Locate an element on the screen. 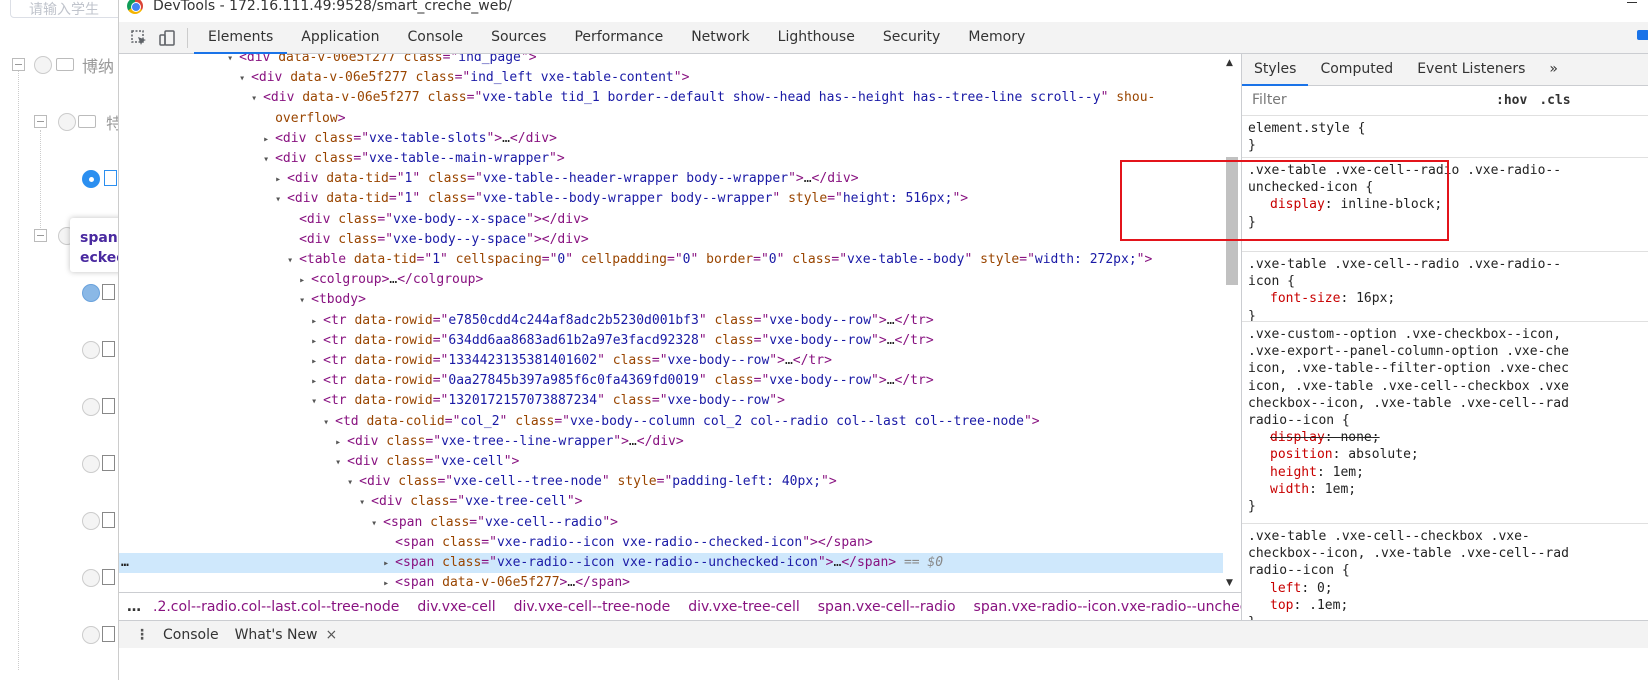 The height and width of the screenshot is (680, 1648). css-declaration: height: 1em; is located at coordinates (1446, 472).